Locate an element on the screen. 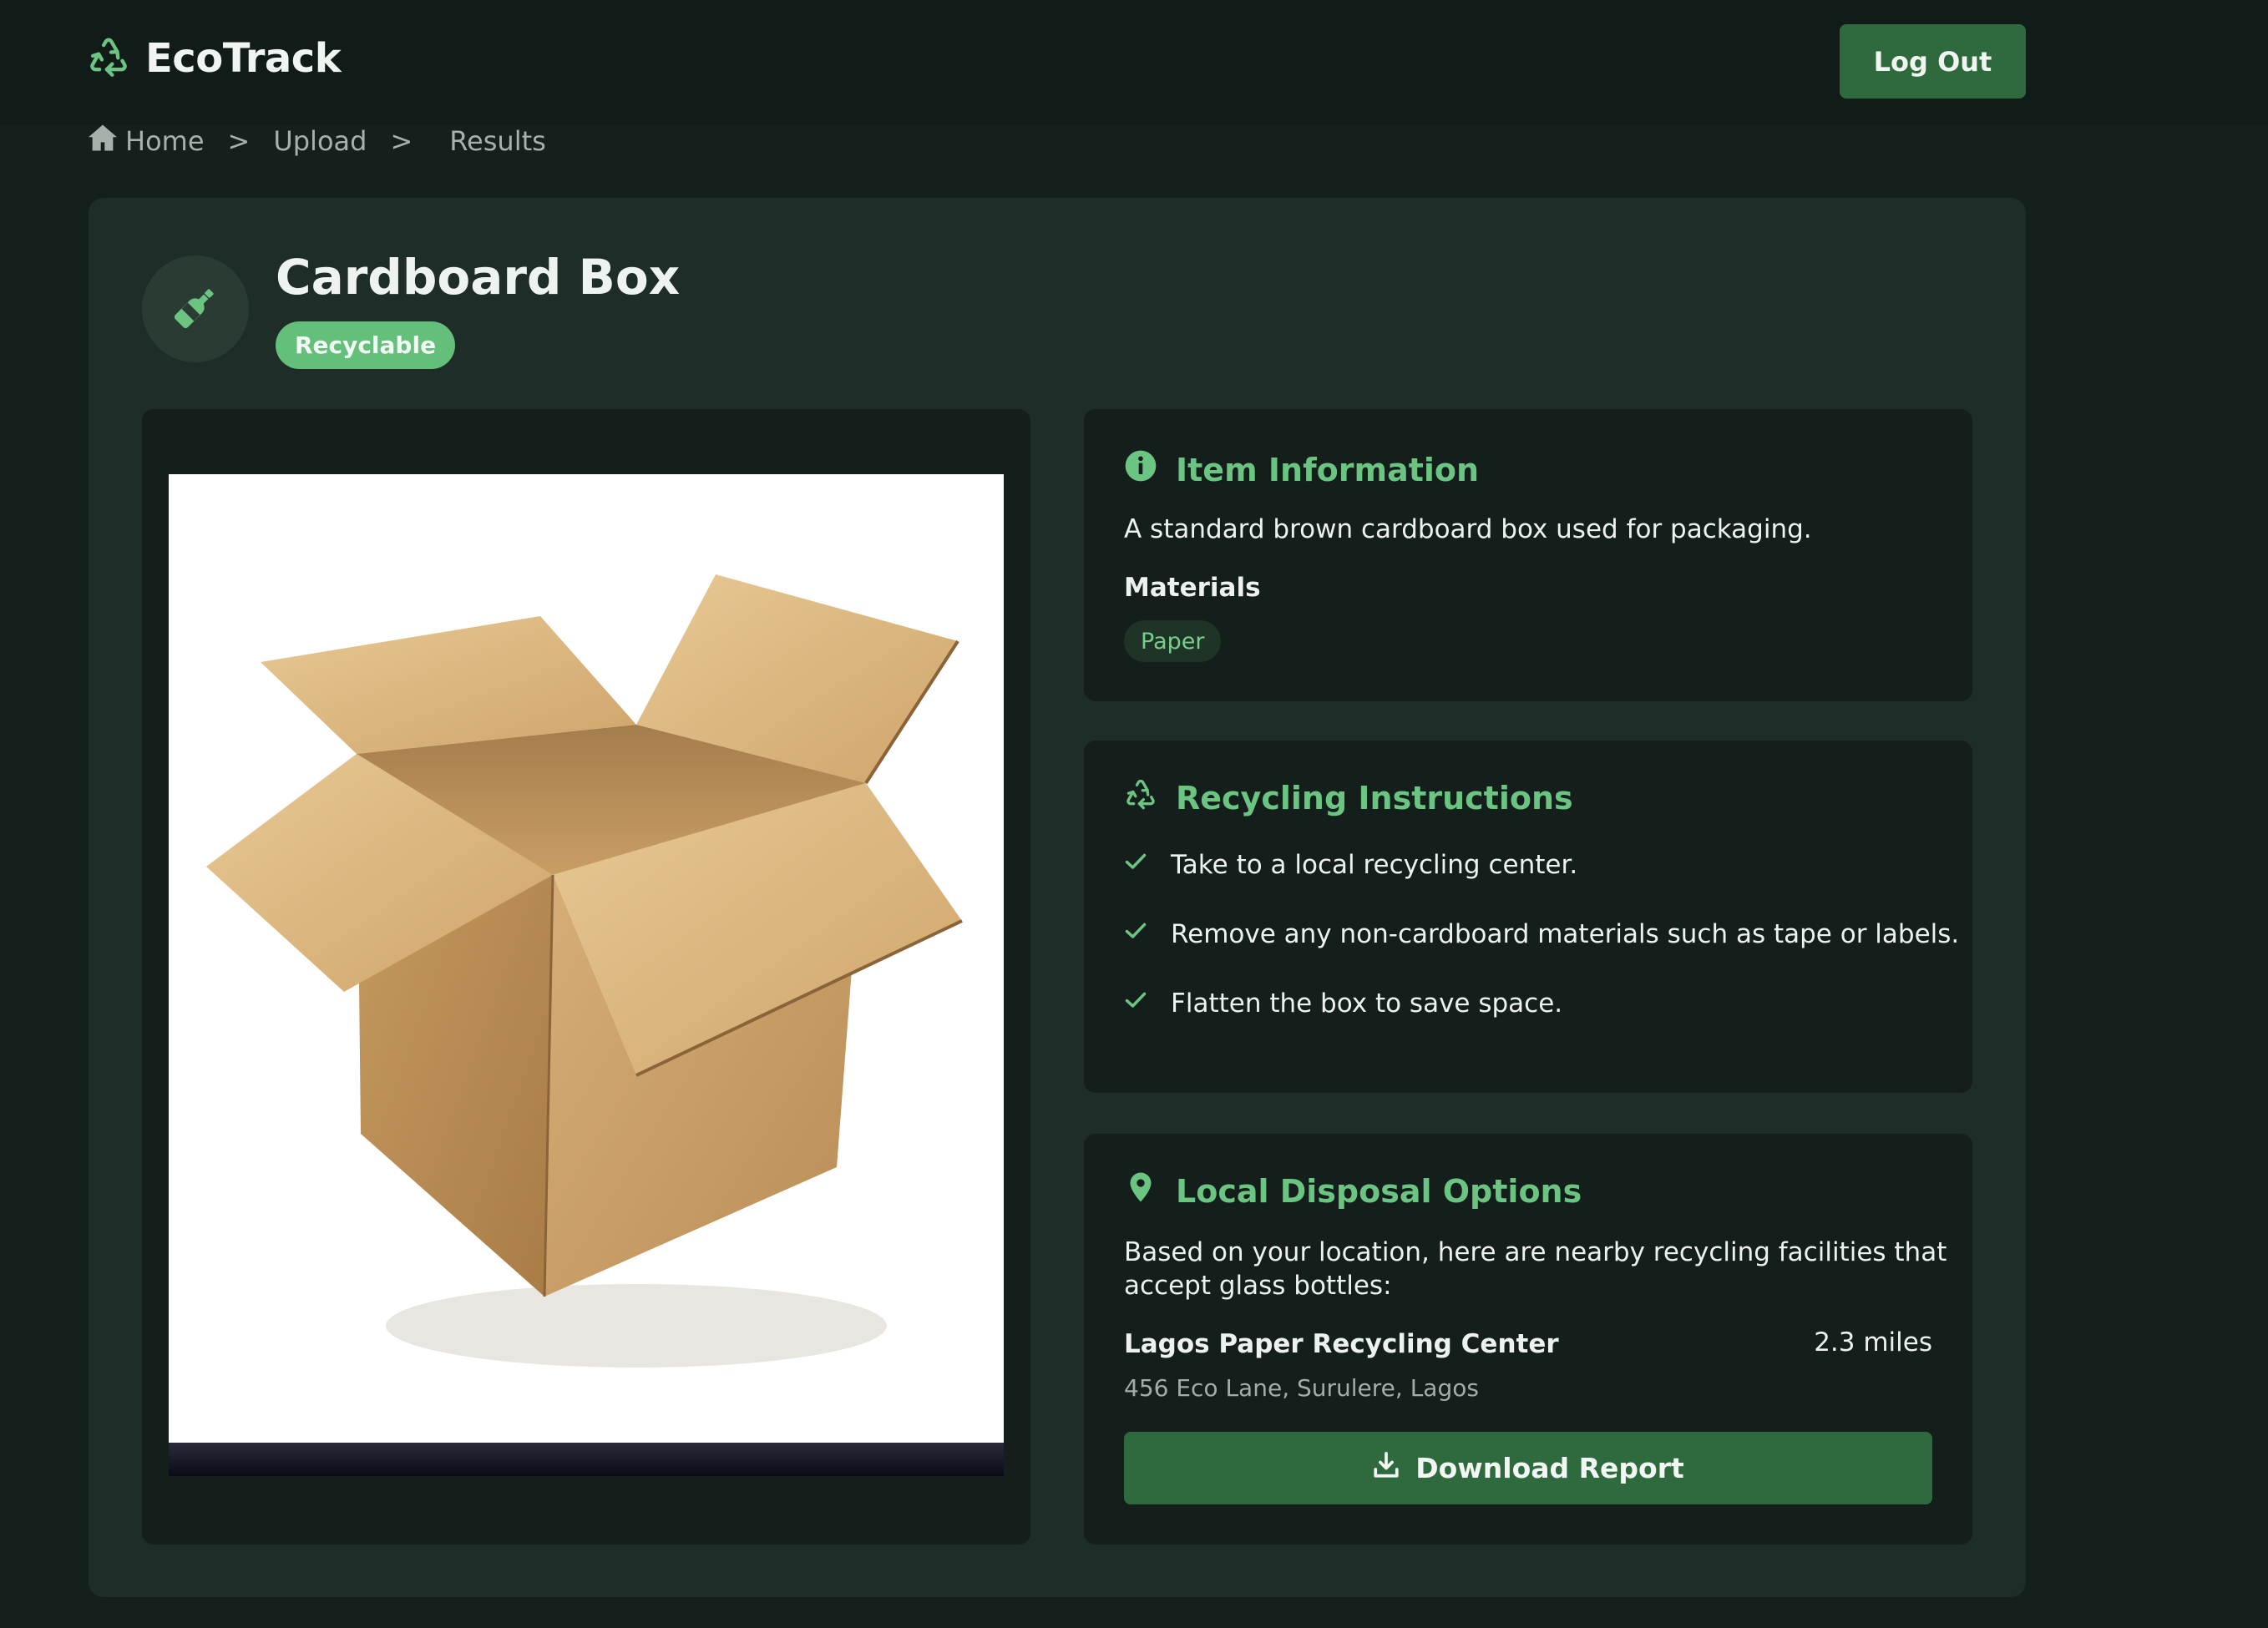 This screenshot has height=1628, width=2268. instruction-item: Take to a local recycling center. is located at coordinates (1350, 865).